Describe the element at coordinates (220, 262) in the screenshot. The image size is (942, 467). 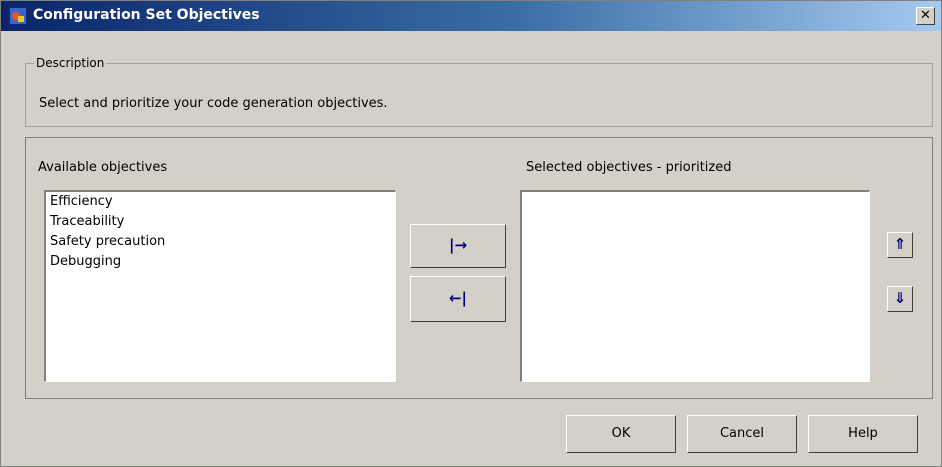
I see `list-item: Debugging` at that location.